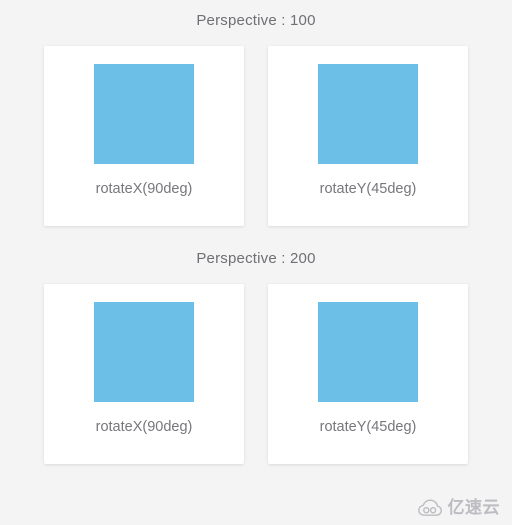 This screenshot has height=525, width=512. What do you see at coordinates (256, 20) in the screenshot?
I see `section-title-perspective-100: Perspective : 100` at bounding box center [256, 20].